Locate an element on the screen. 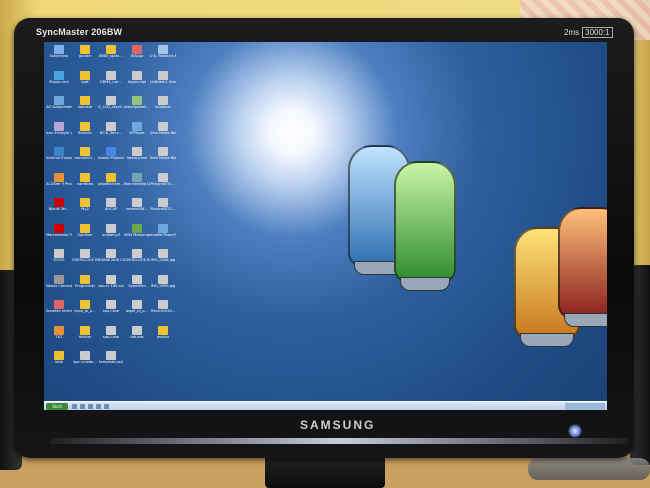 Image resolution: width=650 pixels, height=488 pixels. desktop-icon: spo-rc 180.cpi is located at coordinates (111, 287).